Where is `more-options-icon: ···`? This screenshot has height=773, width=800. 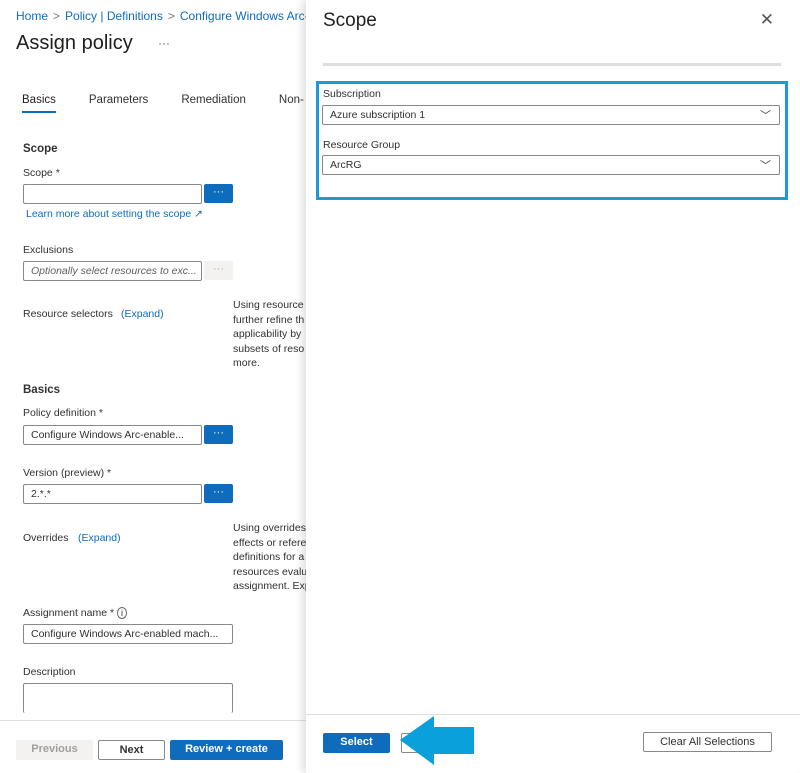
more-options-icon: ··· is located at coordinates (164, 43).